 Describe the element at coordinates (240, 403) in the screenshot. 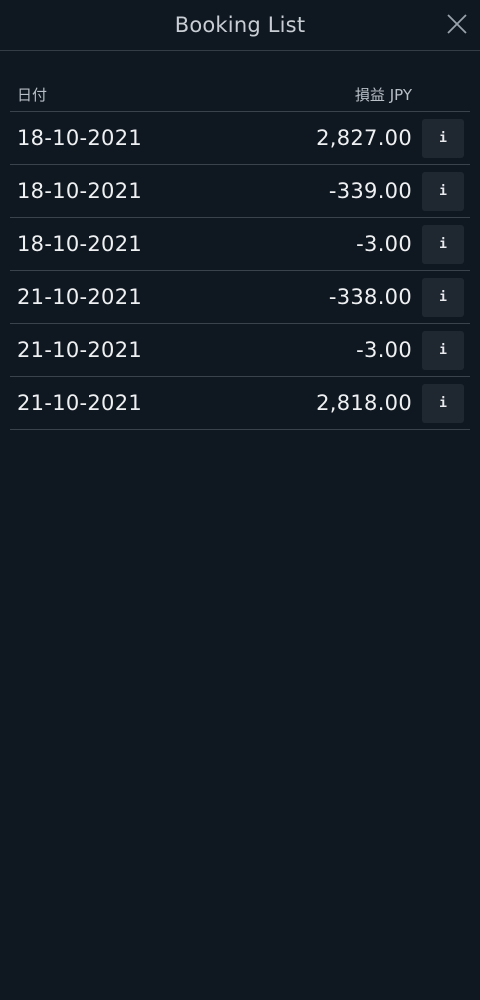

I see `table-row: 21-10-2021 2,818.00 i` at that location.